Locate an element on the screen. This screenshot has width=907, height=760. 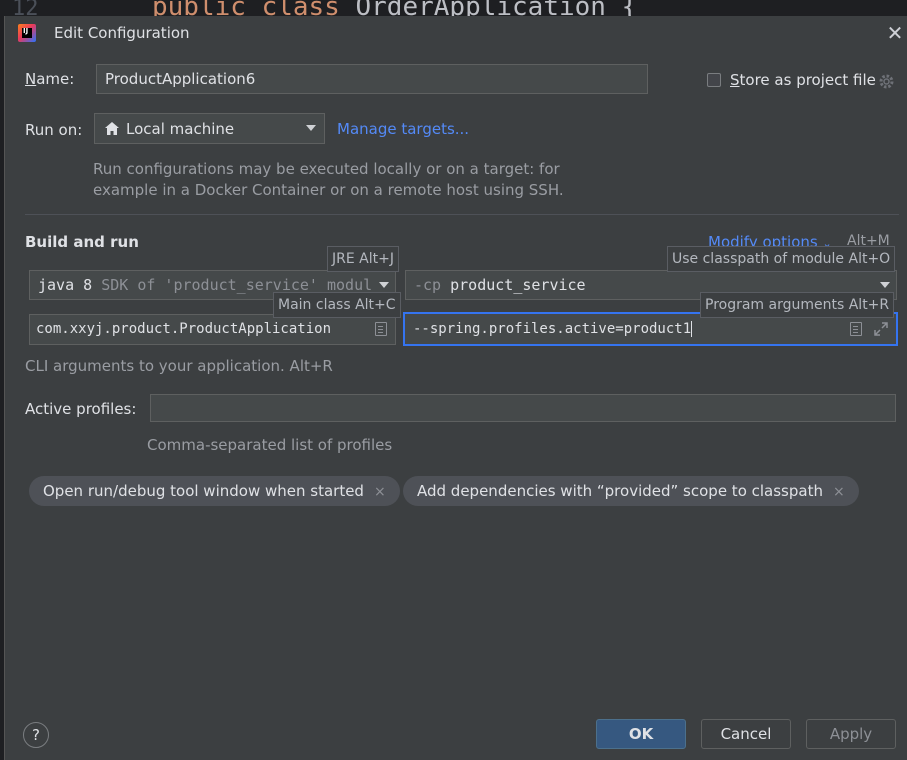
help-button: ? is located at coordinates (36, 735).